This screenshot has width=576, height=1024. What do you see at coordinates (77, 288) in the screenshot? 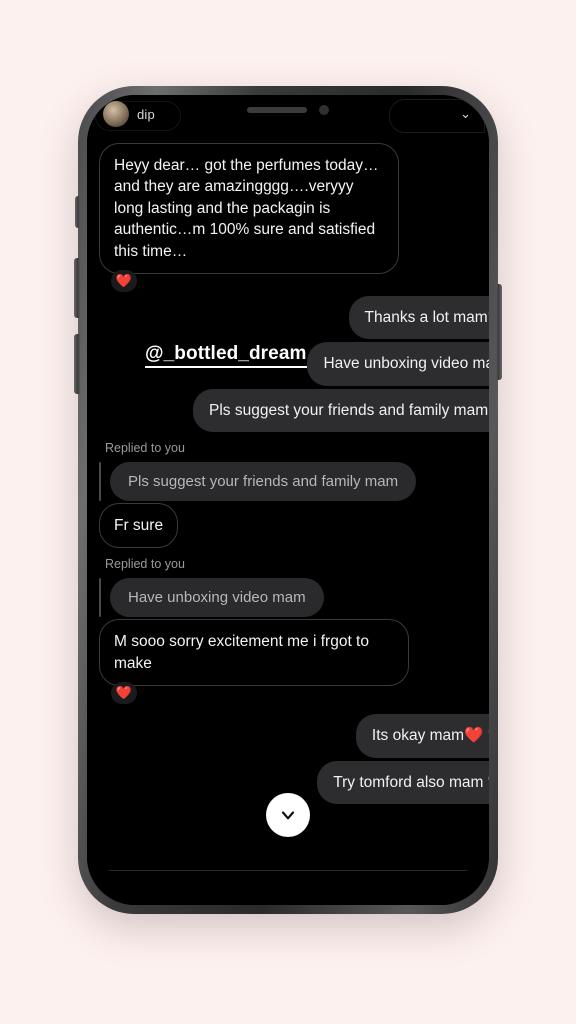
I see `volume-up-button` at bounding box center [77, 288].